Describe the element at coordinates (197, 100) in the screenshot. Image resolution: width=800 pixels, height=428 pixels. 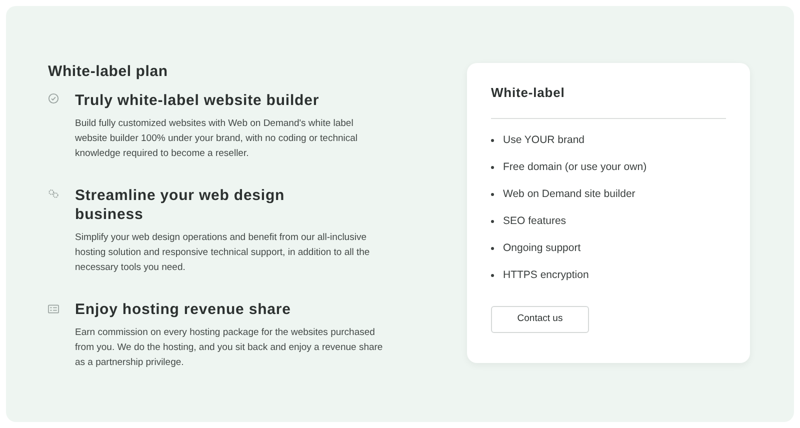
I see `feature-title: Truly white-label website builder` at that location.